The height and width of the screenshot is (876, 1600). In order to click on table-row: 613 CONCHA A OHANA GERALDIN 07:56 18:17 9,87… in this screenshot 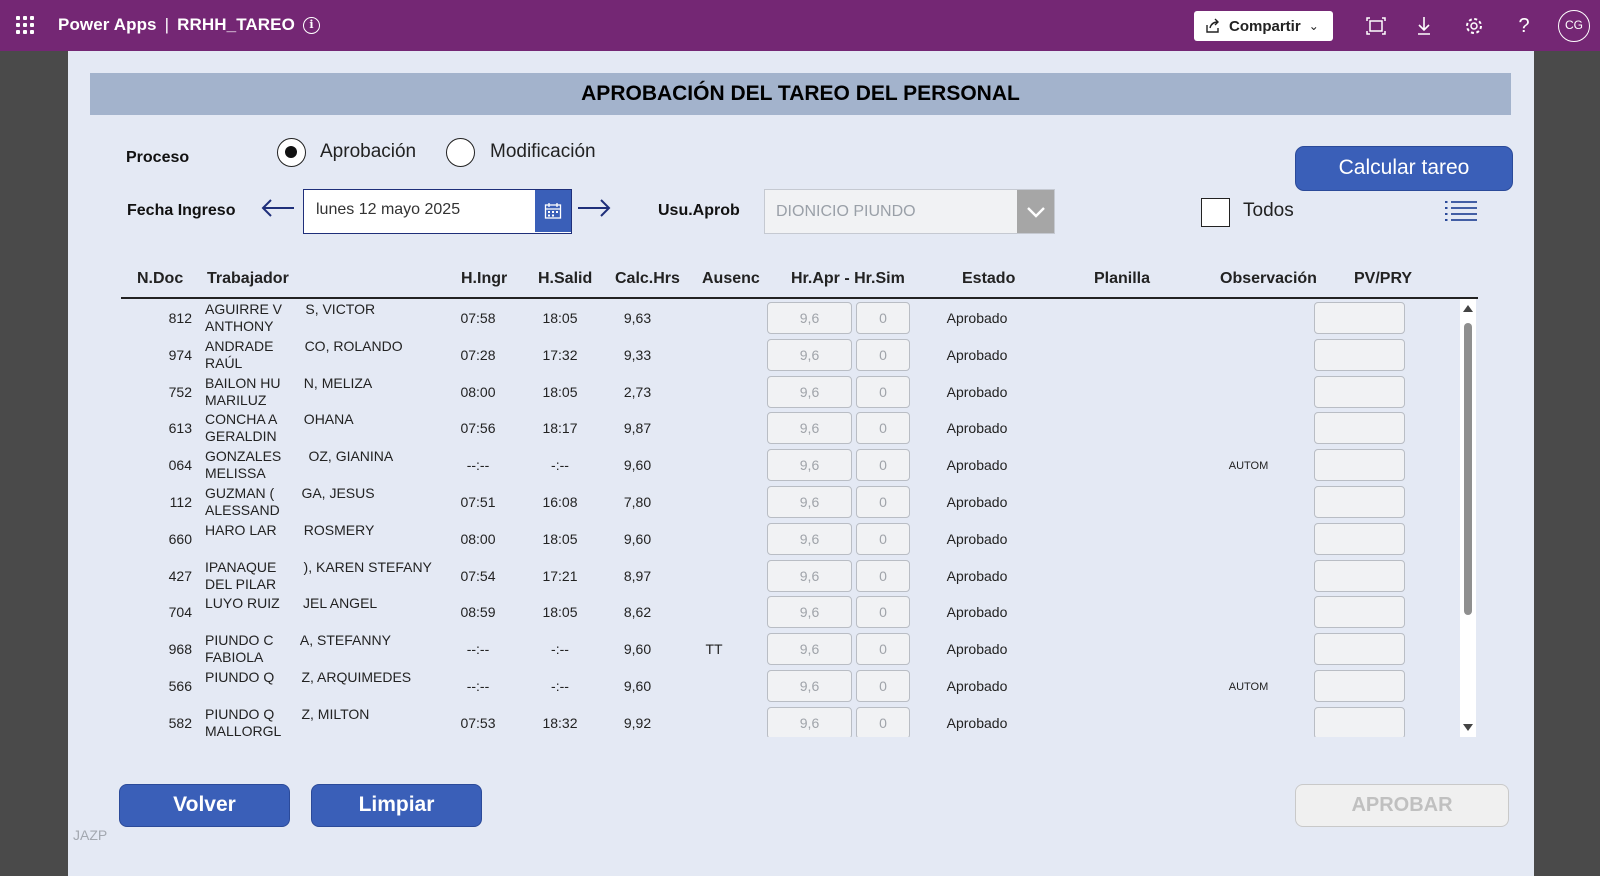, I will do `click(781, 428)`.